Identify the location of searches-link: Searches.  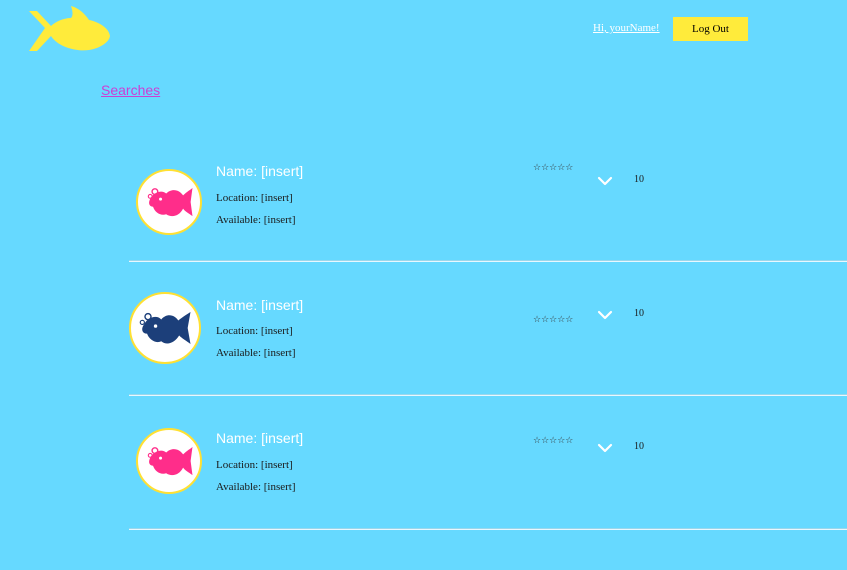
(130, 90).